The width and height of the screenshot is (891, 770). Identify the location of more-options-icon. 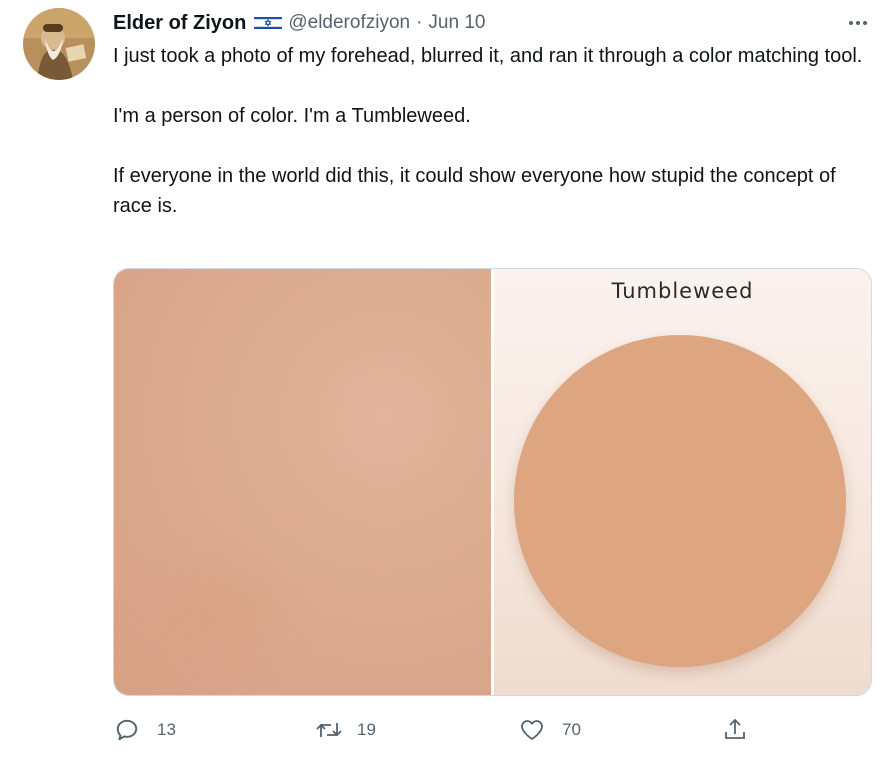
(858, 25).